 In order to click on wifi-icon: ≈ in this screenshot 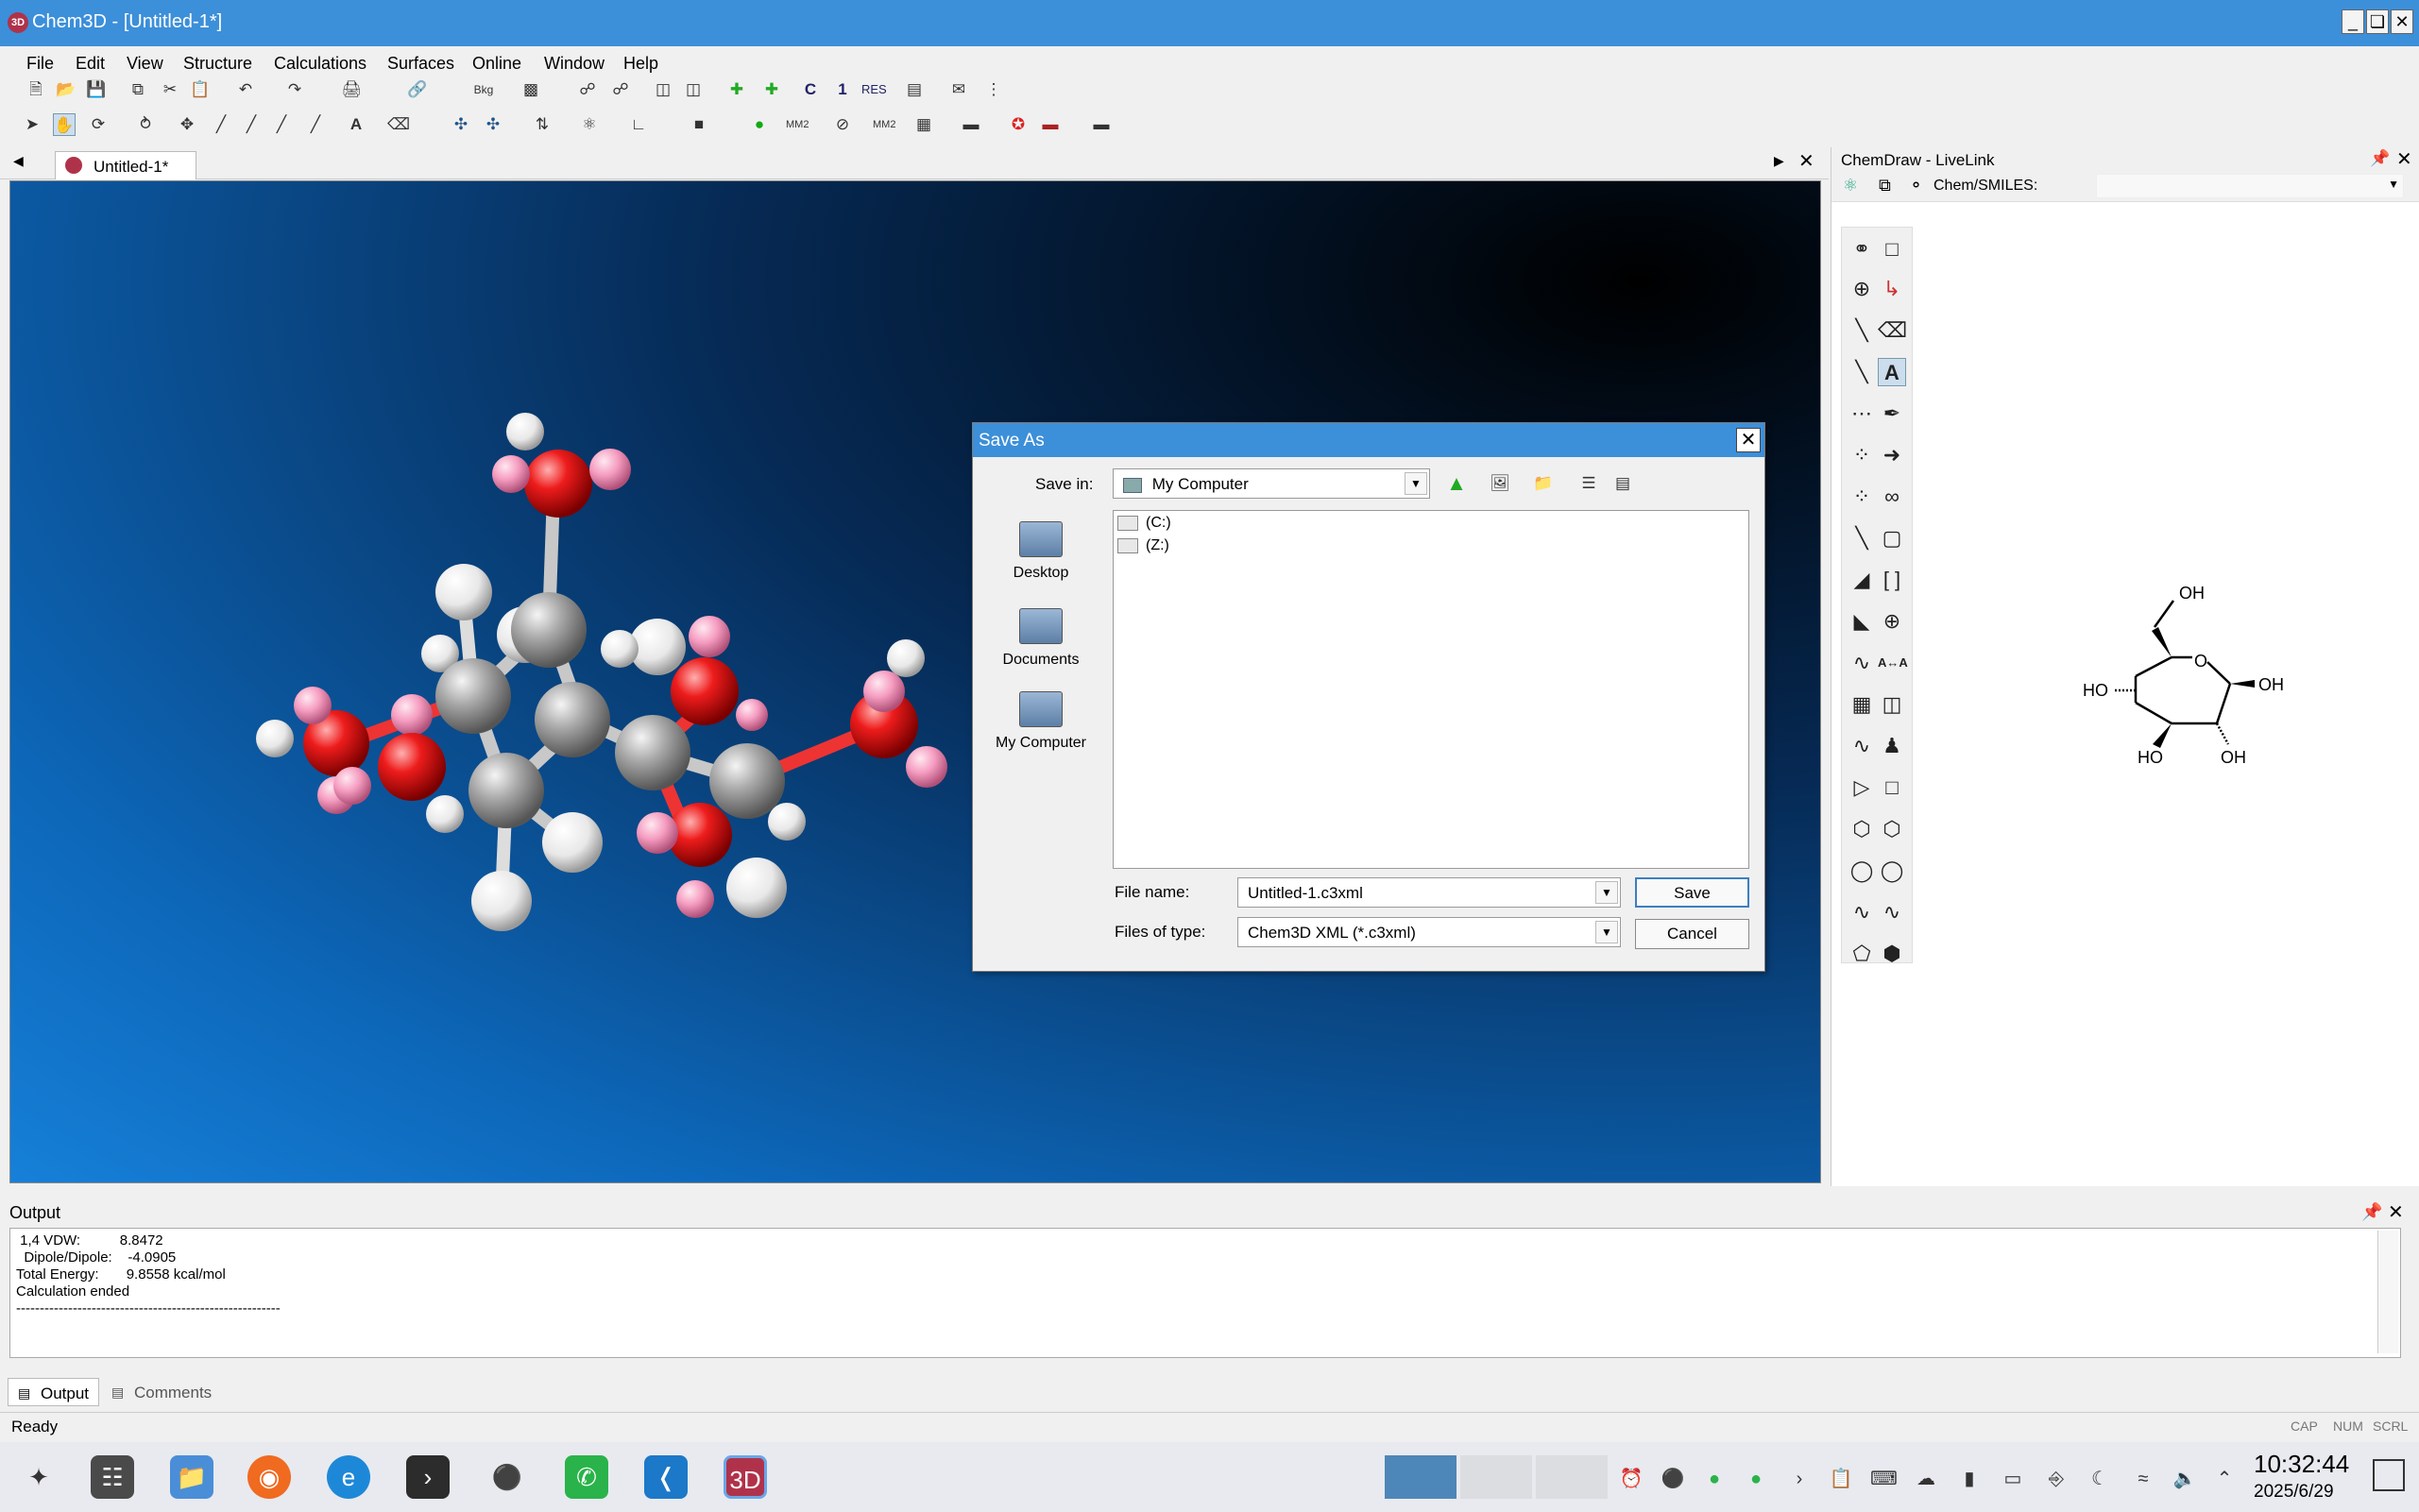, I will do `click(2143, 1479)`.